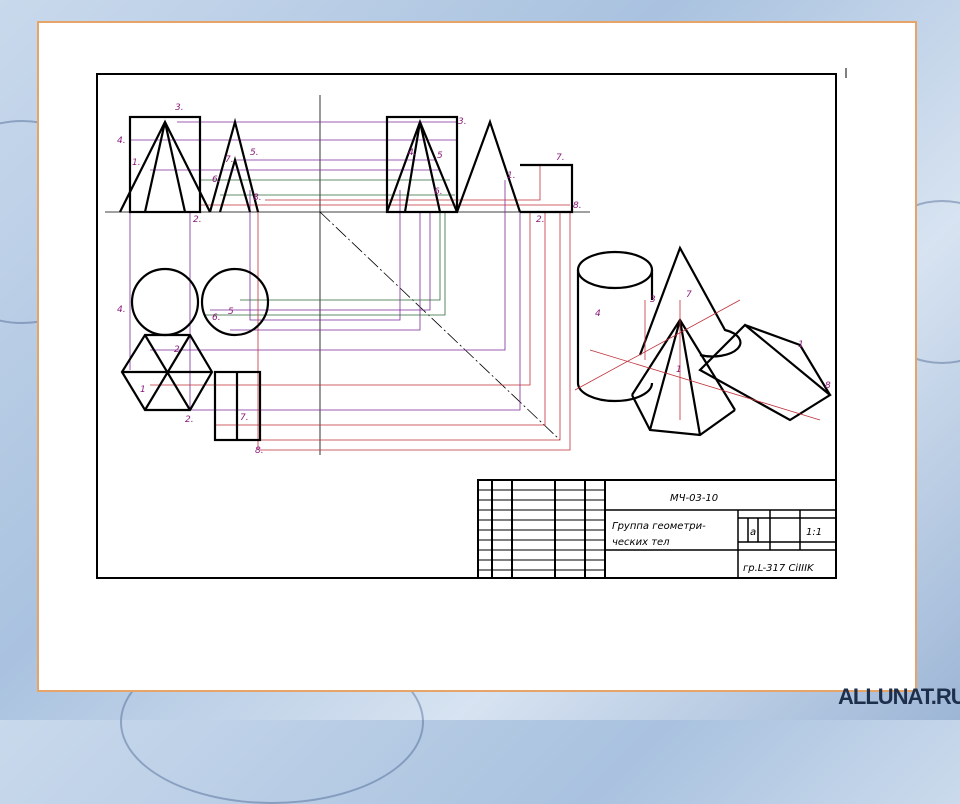 The width and height of the screenshot is (960, 804). Describe the element at coordinates (216, 318) in the screenshot. I see `label-6-top: 6.` at that location.